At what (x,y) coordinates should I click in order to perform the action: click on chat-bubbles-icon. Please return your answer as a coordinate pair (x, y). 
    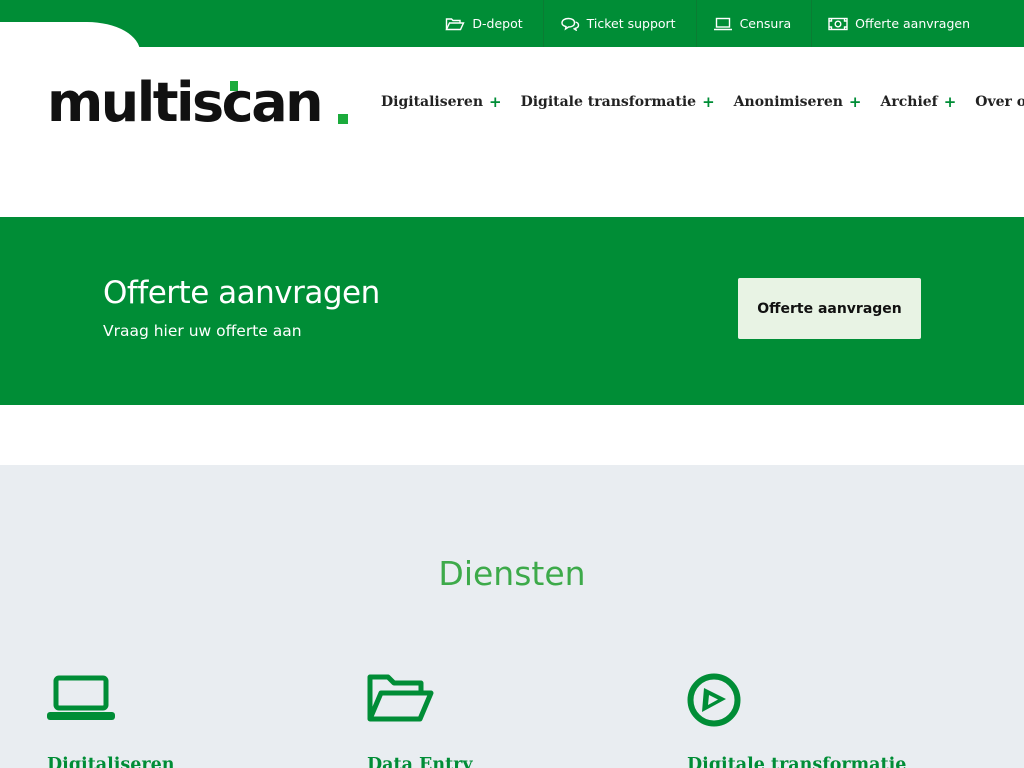
    Looking at the image, I should click on (570, 24).